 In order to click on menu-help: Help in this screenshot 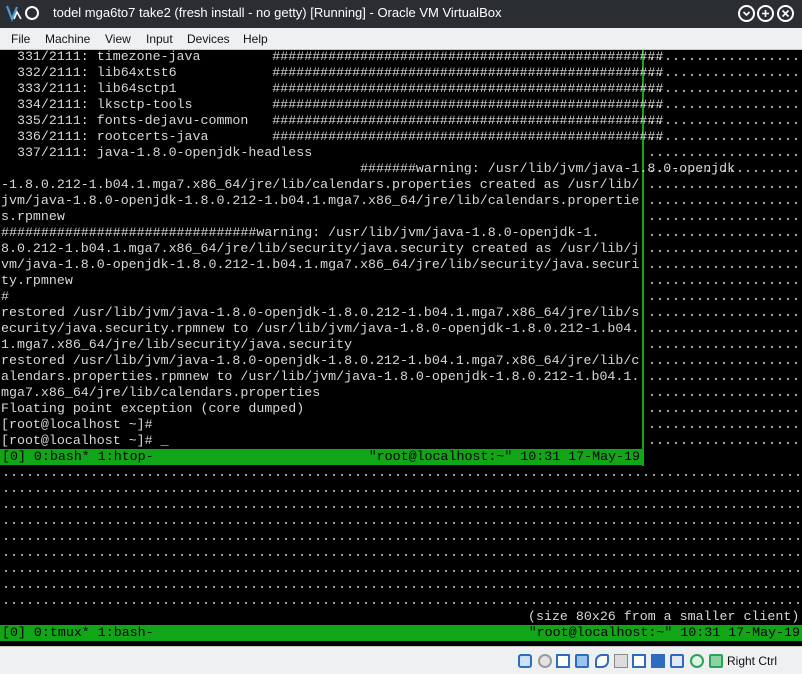, I will do `click(255, 39)`.